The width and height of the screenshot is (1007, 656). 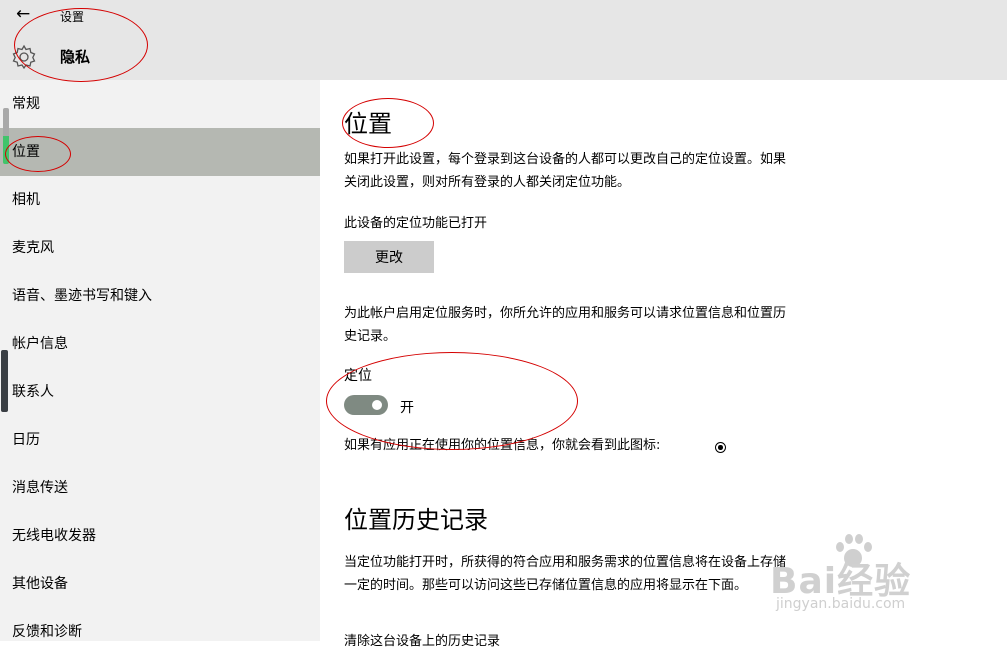 I want to click on side-handle, so click(x=4, y=381).